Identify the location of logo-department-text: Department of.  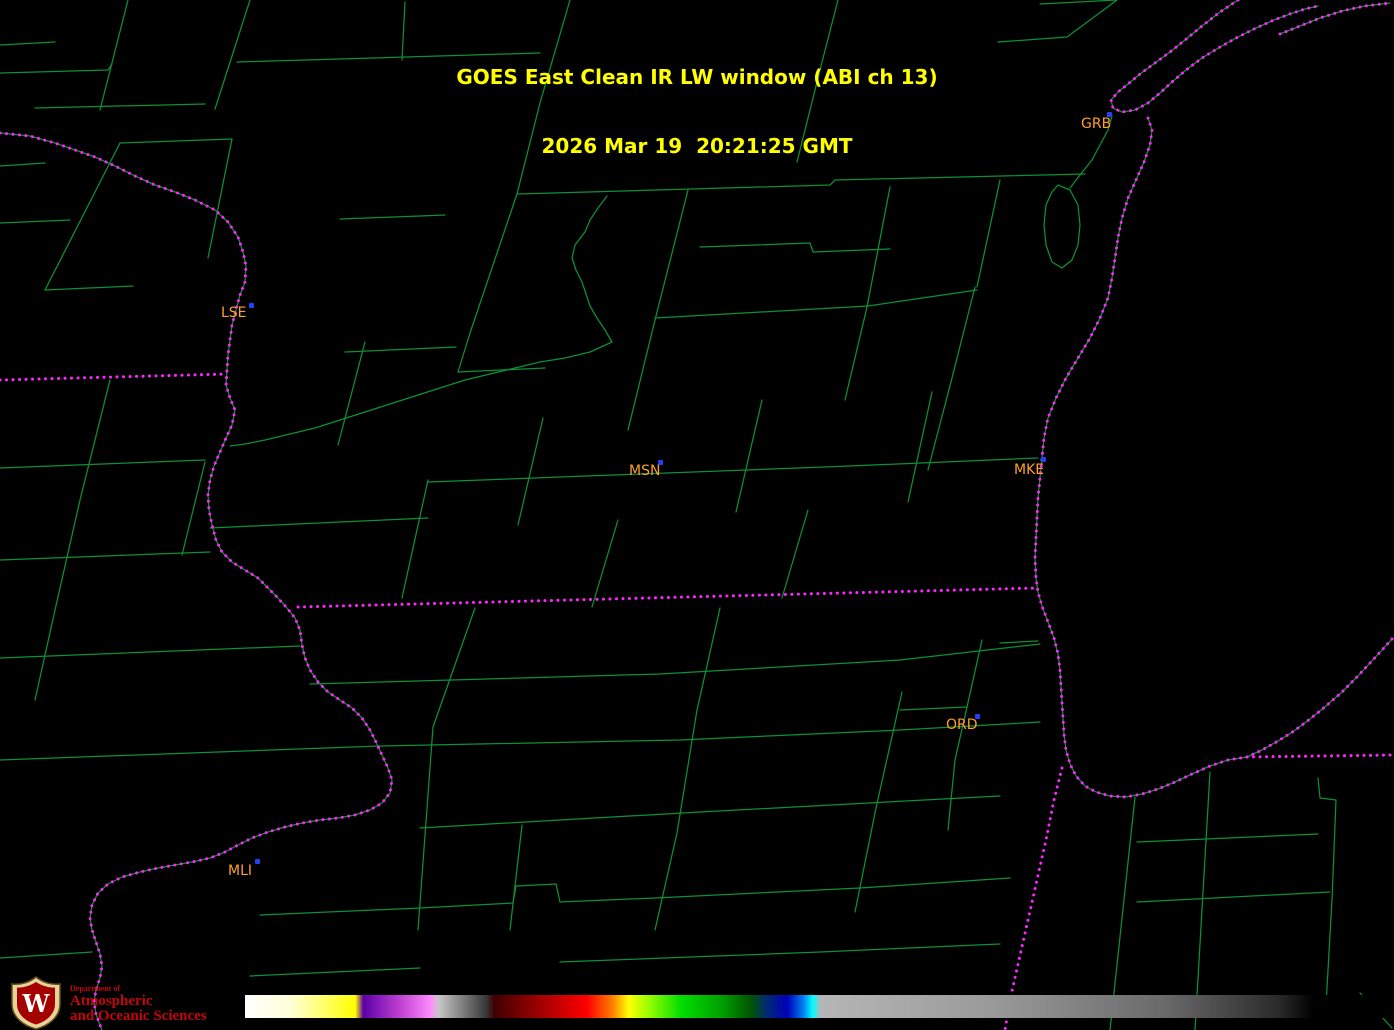
(95, 988).